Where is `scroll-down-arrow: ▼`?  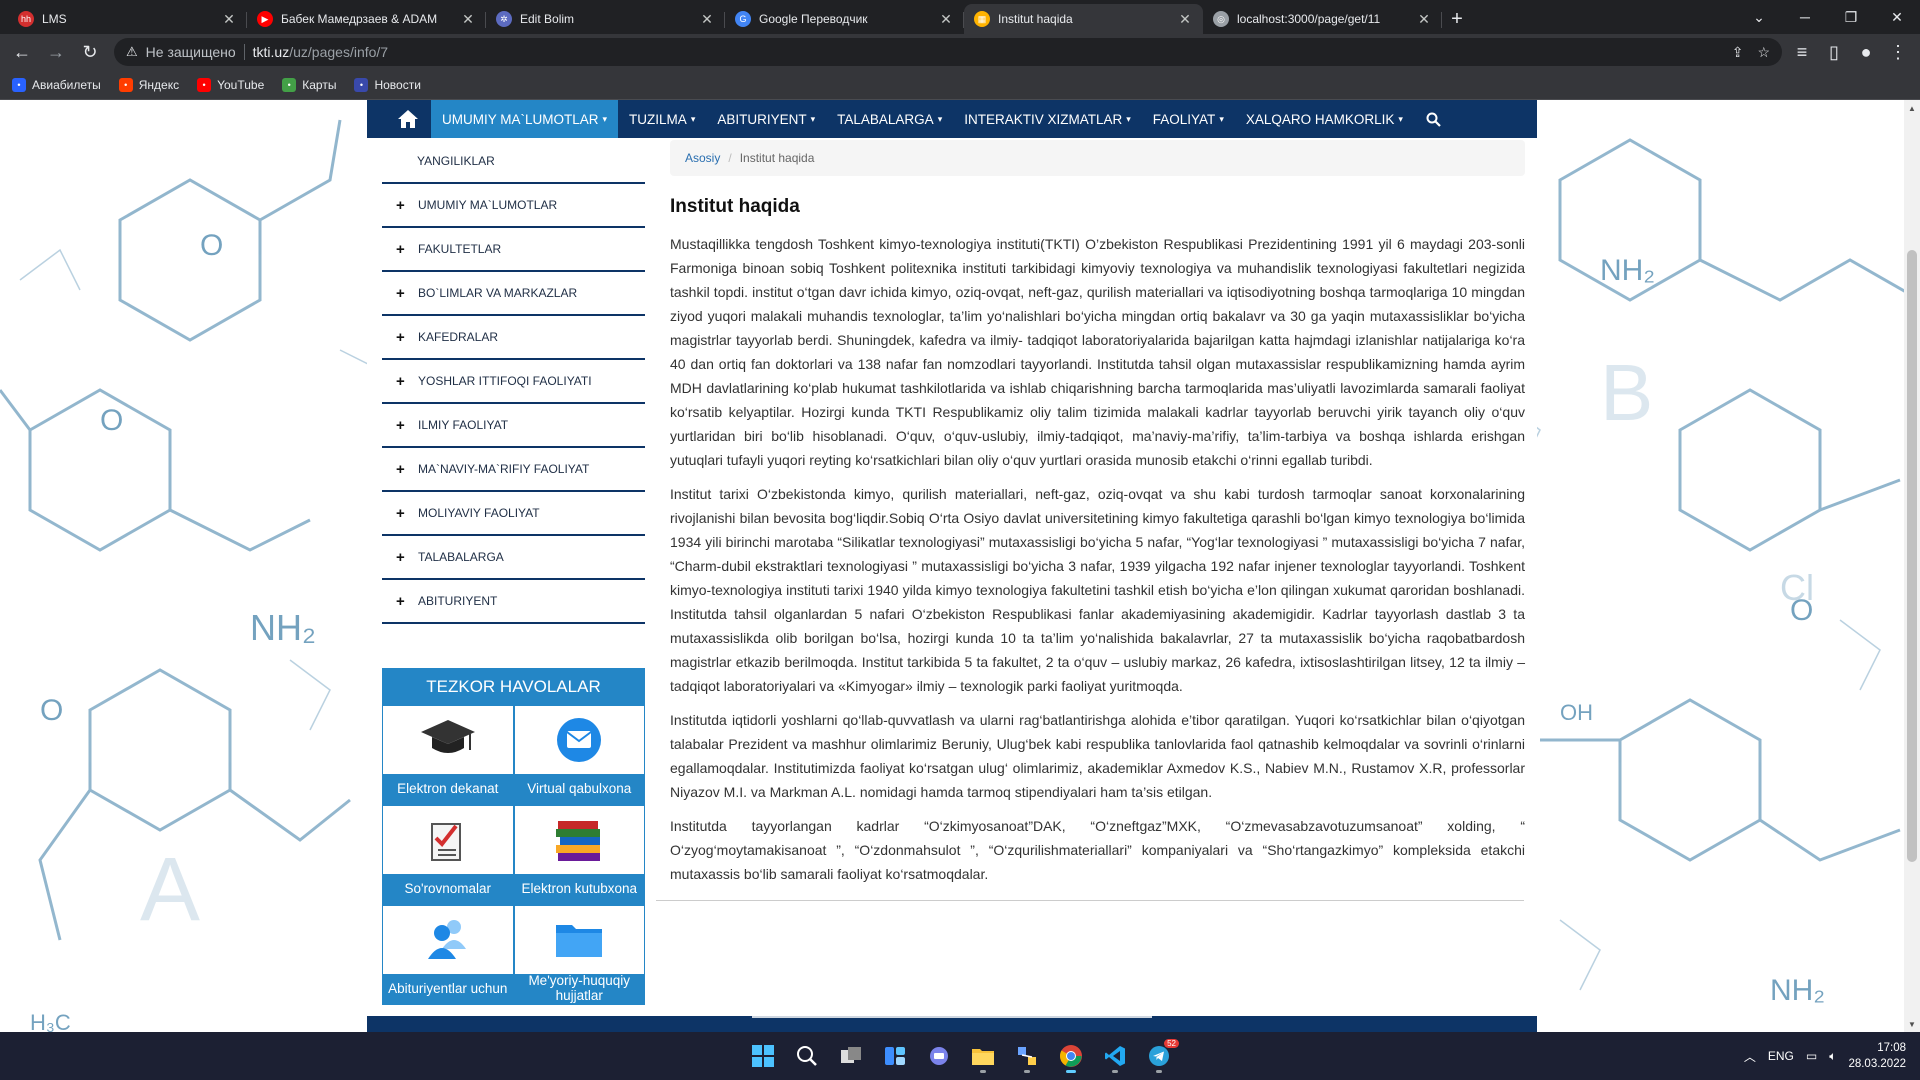
scroll-down-arrow: ▼ is located at coordinates (1912, 1024).